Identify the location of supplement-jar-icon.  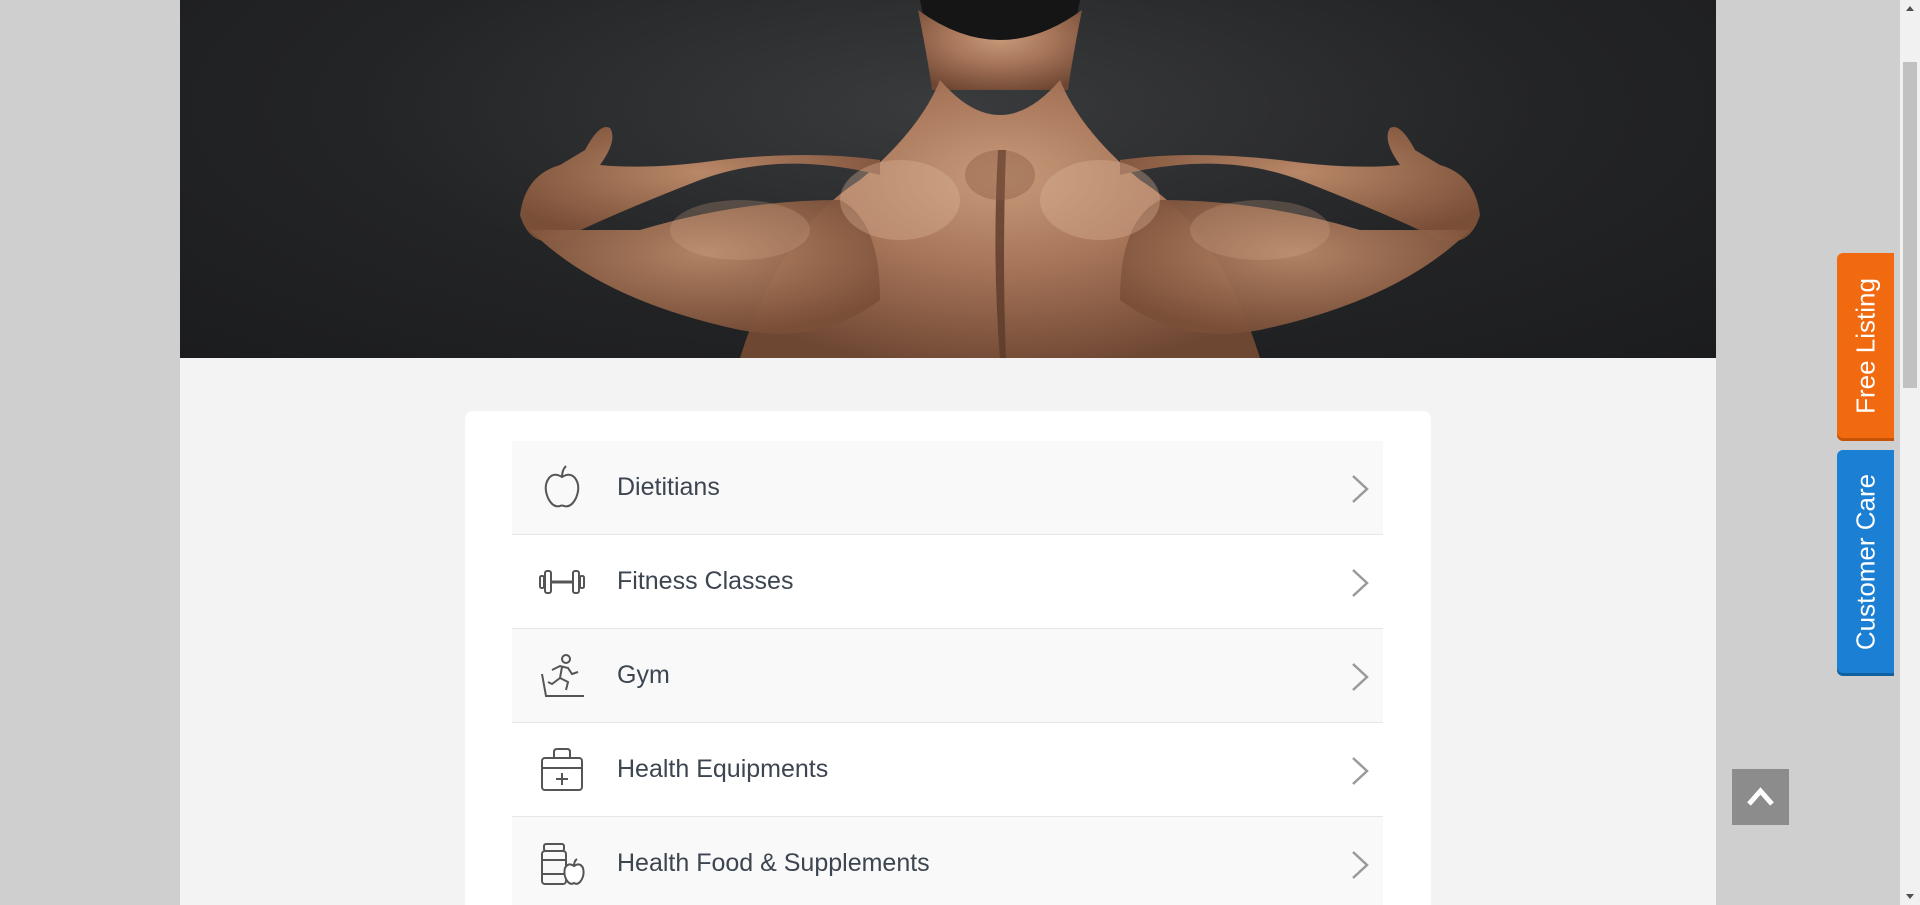
(563, 864).